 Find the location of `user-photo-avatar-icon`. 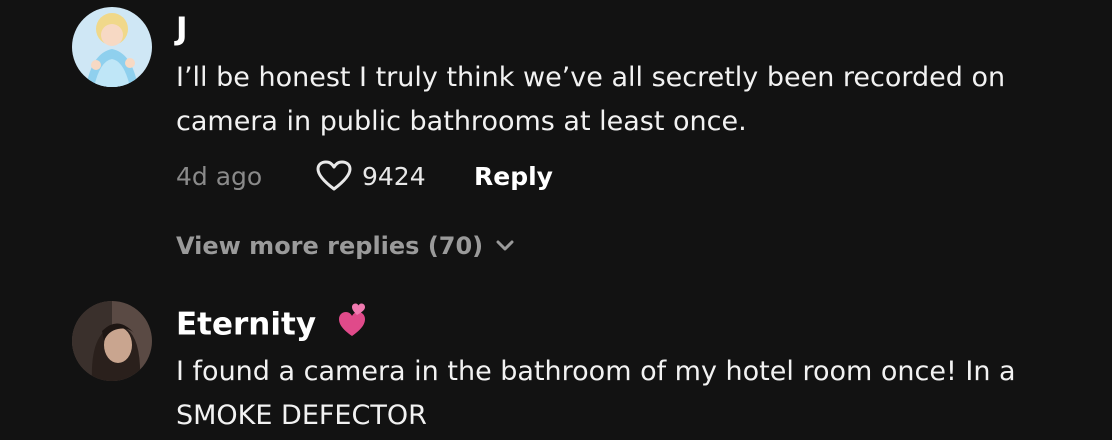

user-photo-avatar-icon is located at coordinates (112, 341).